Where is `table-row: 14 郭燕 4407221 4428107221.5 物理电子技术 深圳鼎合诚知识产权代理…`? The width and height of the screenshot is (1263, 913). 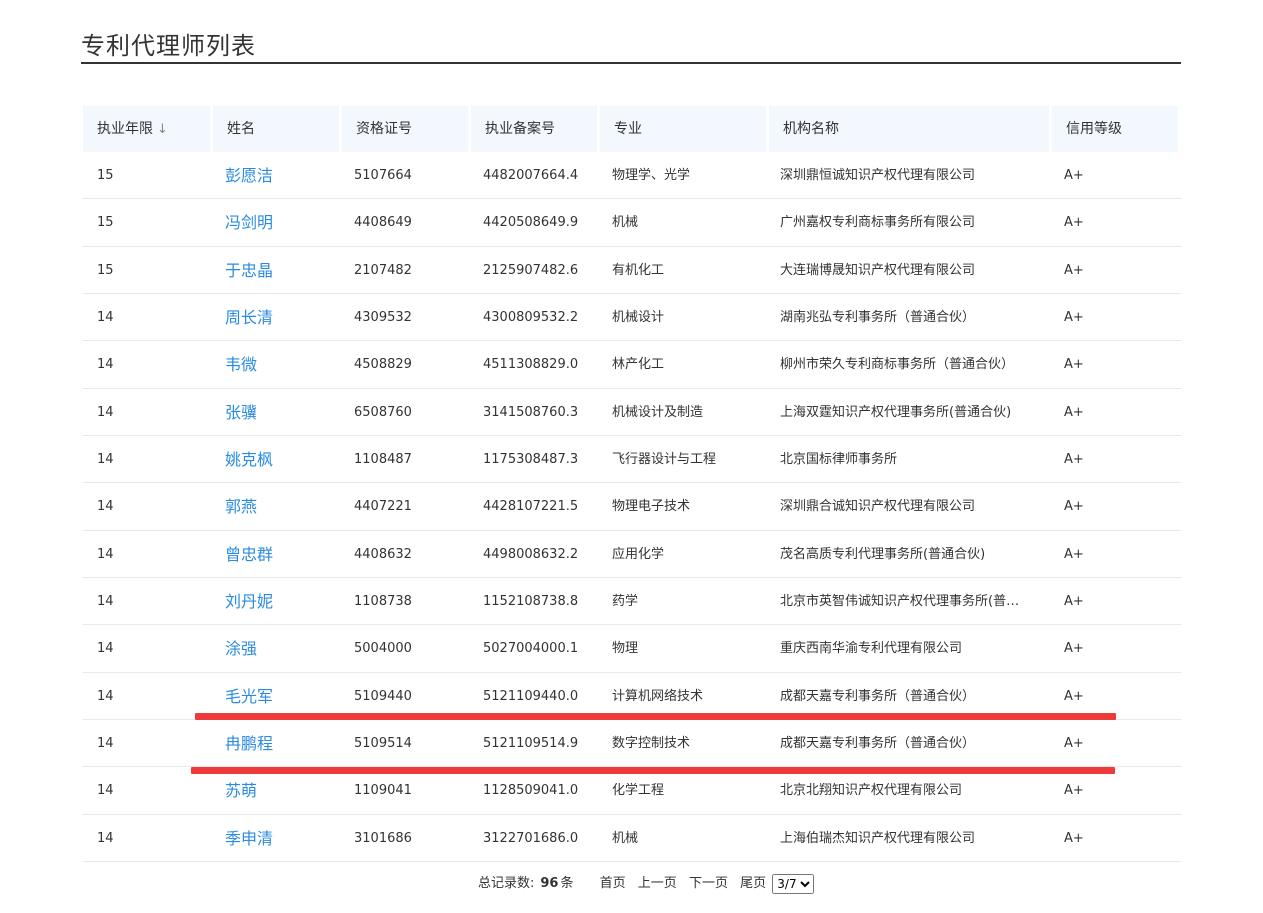
table-row: 14 郭燕 4407221 4428107221.5 物理电子技术 深圳鼎合诚知识产权代理… is located at coordinates (632, 507).